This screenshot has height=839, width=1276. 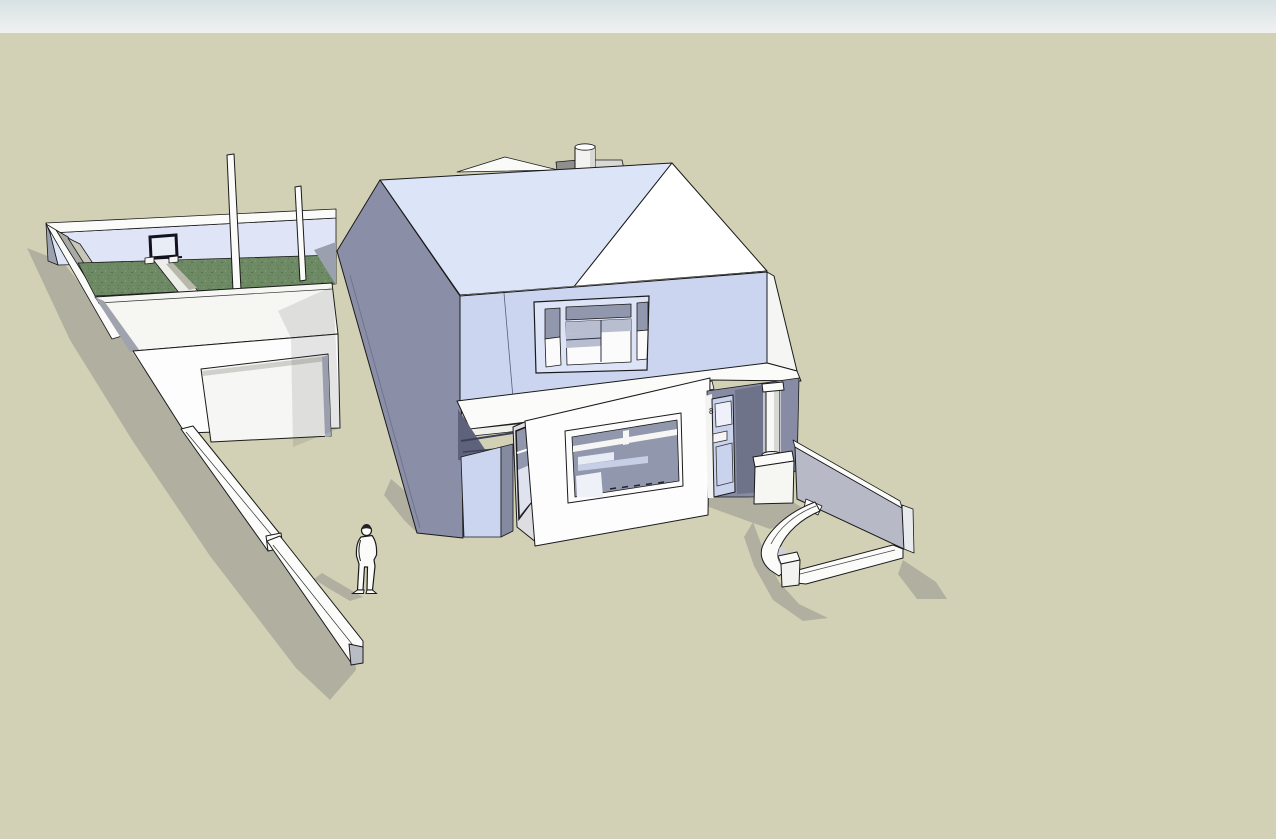 I want to click on wall-pillar-front, so click(x=790, y=573).